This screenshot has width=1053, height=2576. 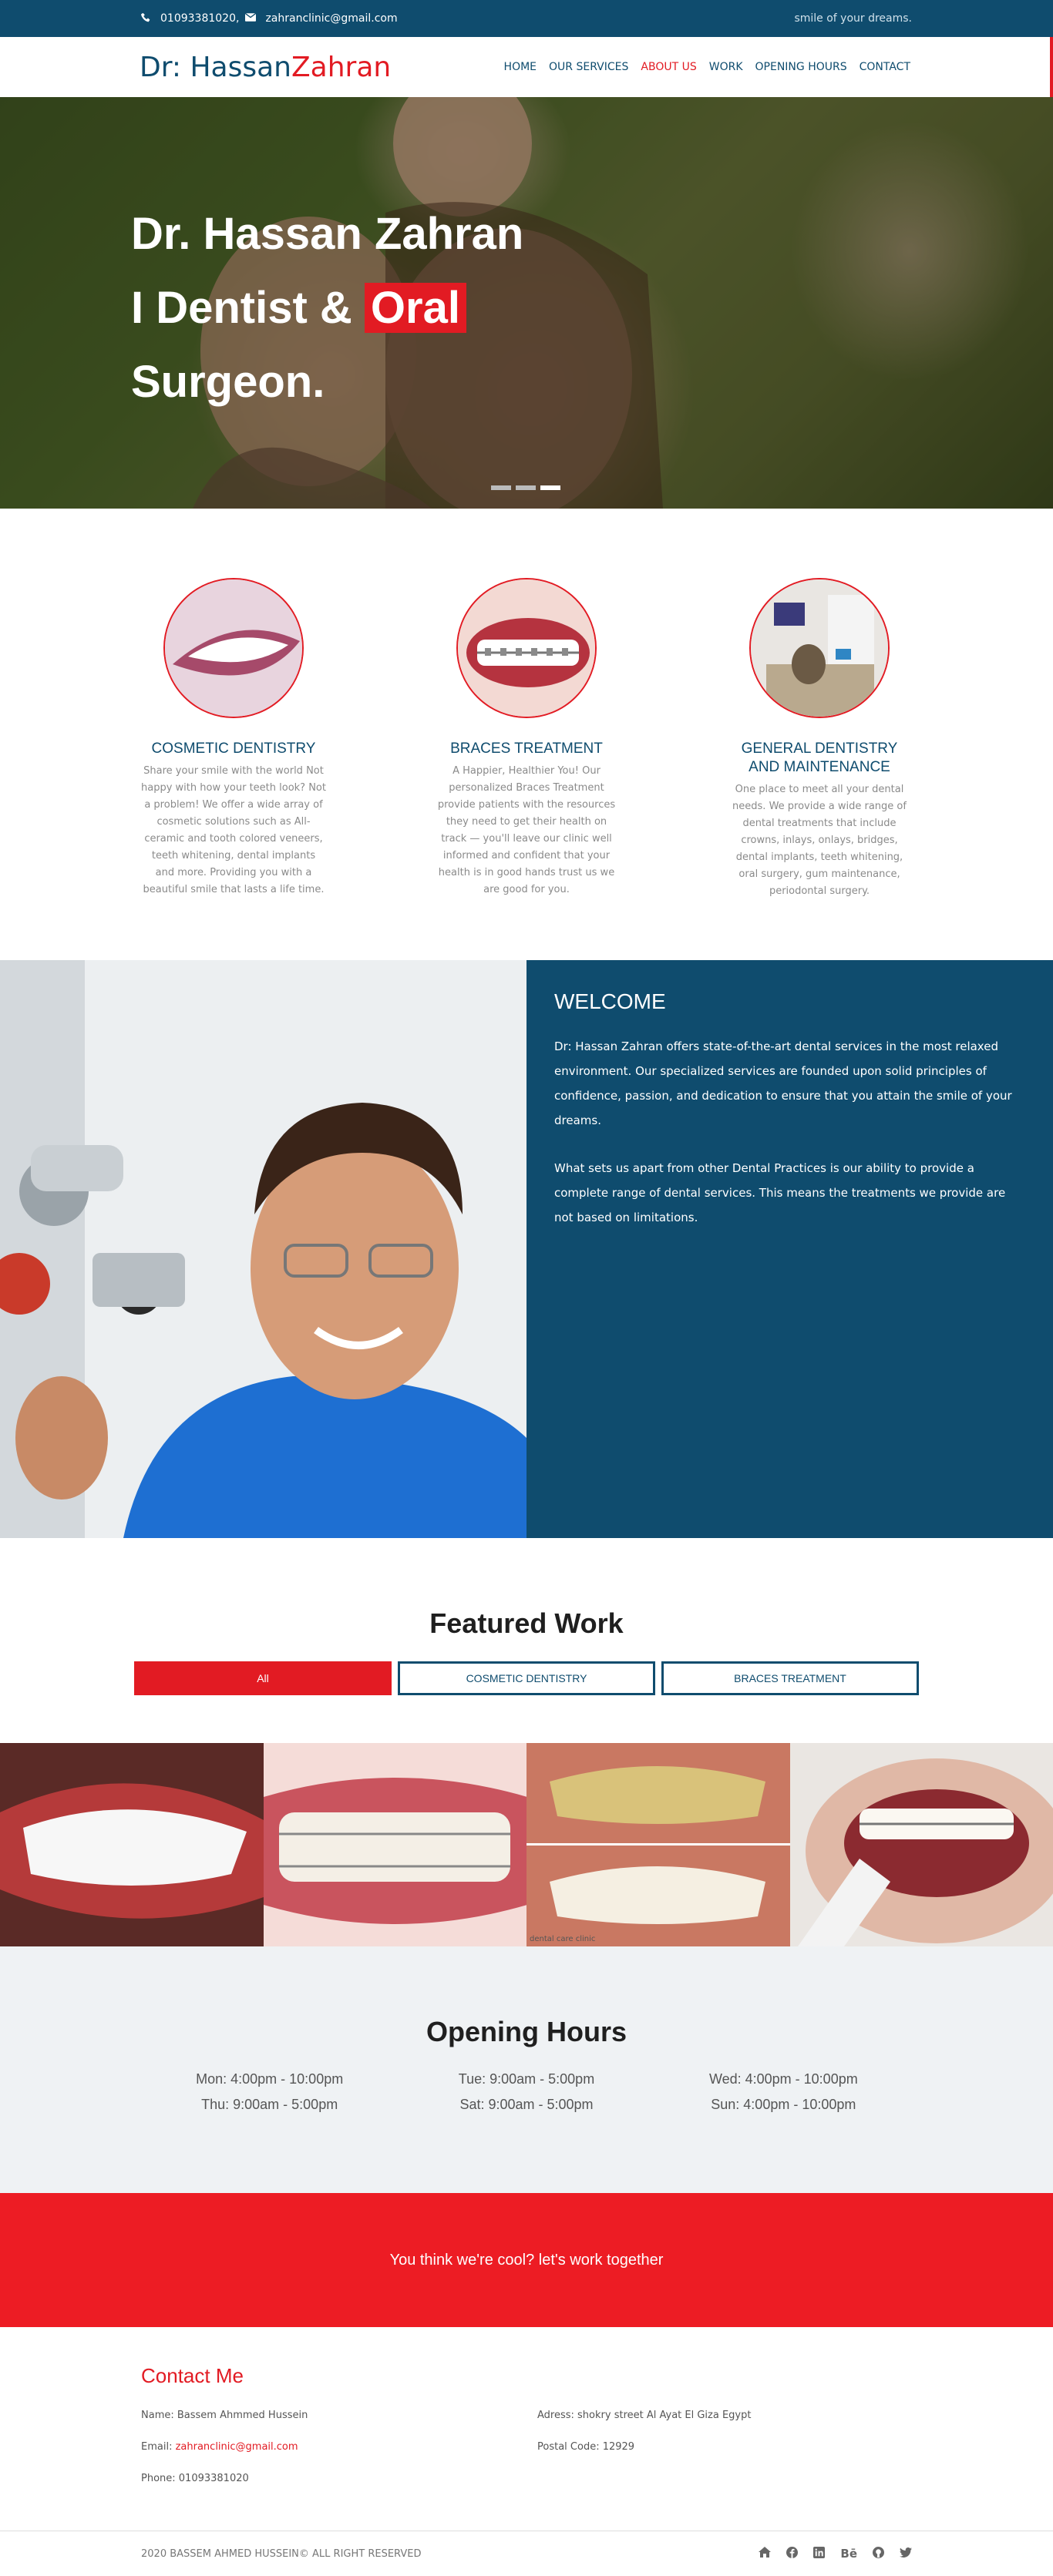 What do you see at coordinates (234, 648) in the screenshot?
I see `cosmetic-image` at bounding box center [234, 648].